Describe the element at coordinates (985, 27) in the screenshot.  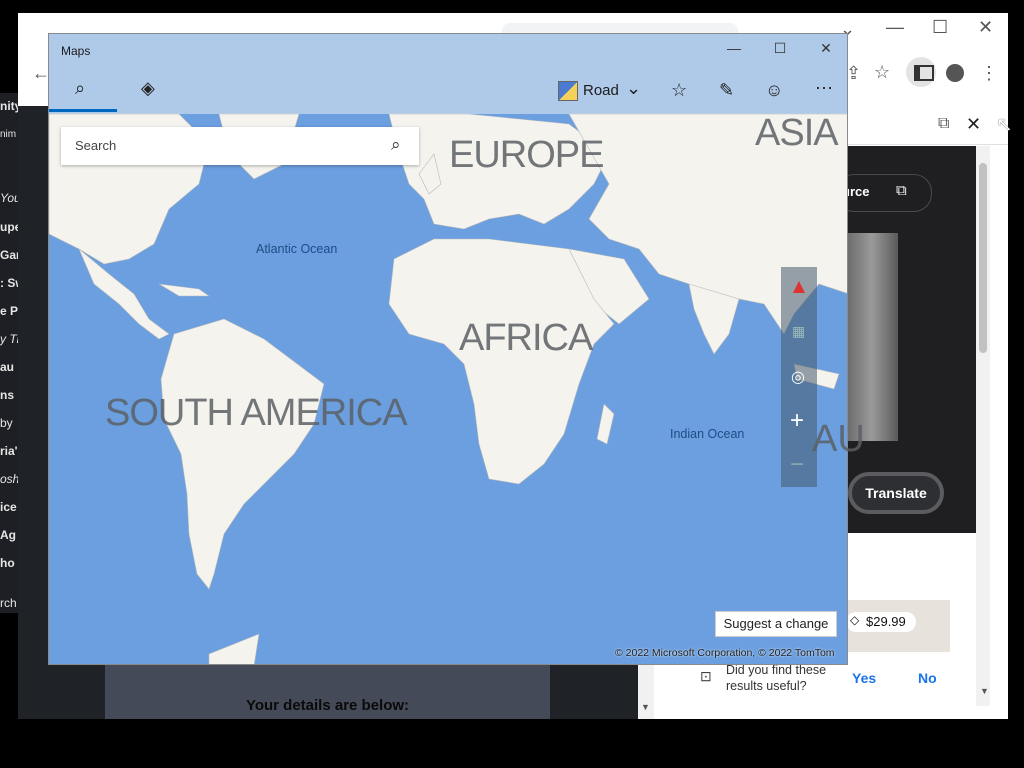
I see `close-icon: ✕` at that location.